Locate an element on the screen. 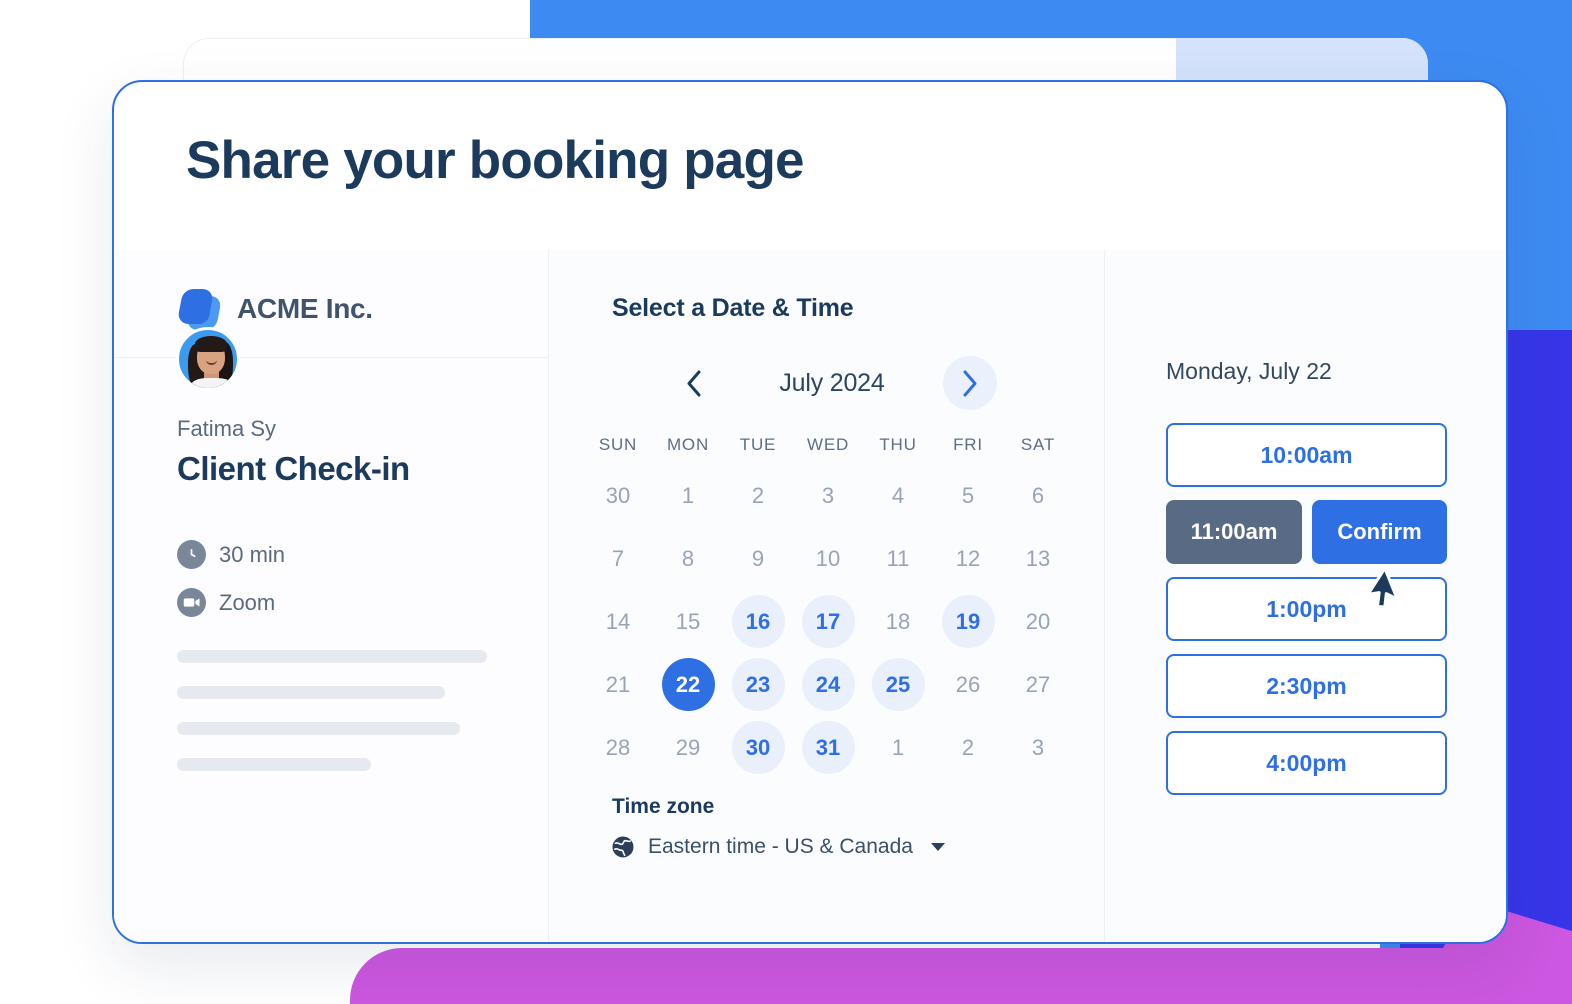 The height and width of the screenshot is (1004, 1572). calendar-day-cell: 11 is located at coordinates (898, 558).